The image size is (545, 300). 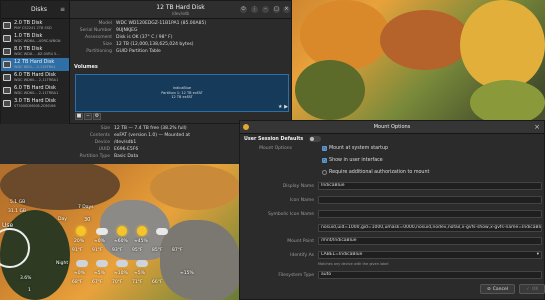 I want to click on symbolic-icon-name-field, so click(x=430, y=214).